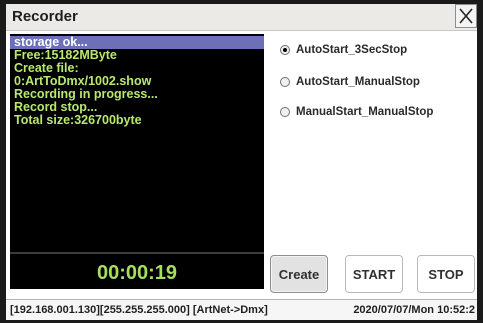 This screenshot has height=323, width=483. Describe the element at coordinates (352, 50) in the screenshot. I see `radio-label: AutoStart_3SecStop` at that location.